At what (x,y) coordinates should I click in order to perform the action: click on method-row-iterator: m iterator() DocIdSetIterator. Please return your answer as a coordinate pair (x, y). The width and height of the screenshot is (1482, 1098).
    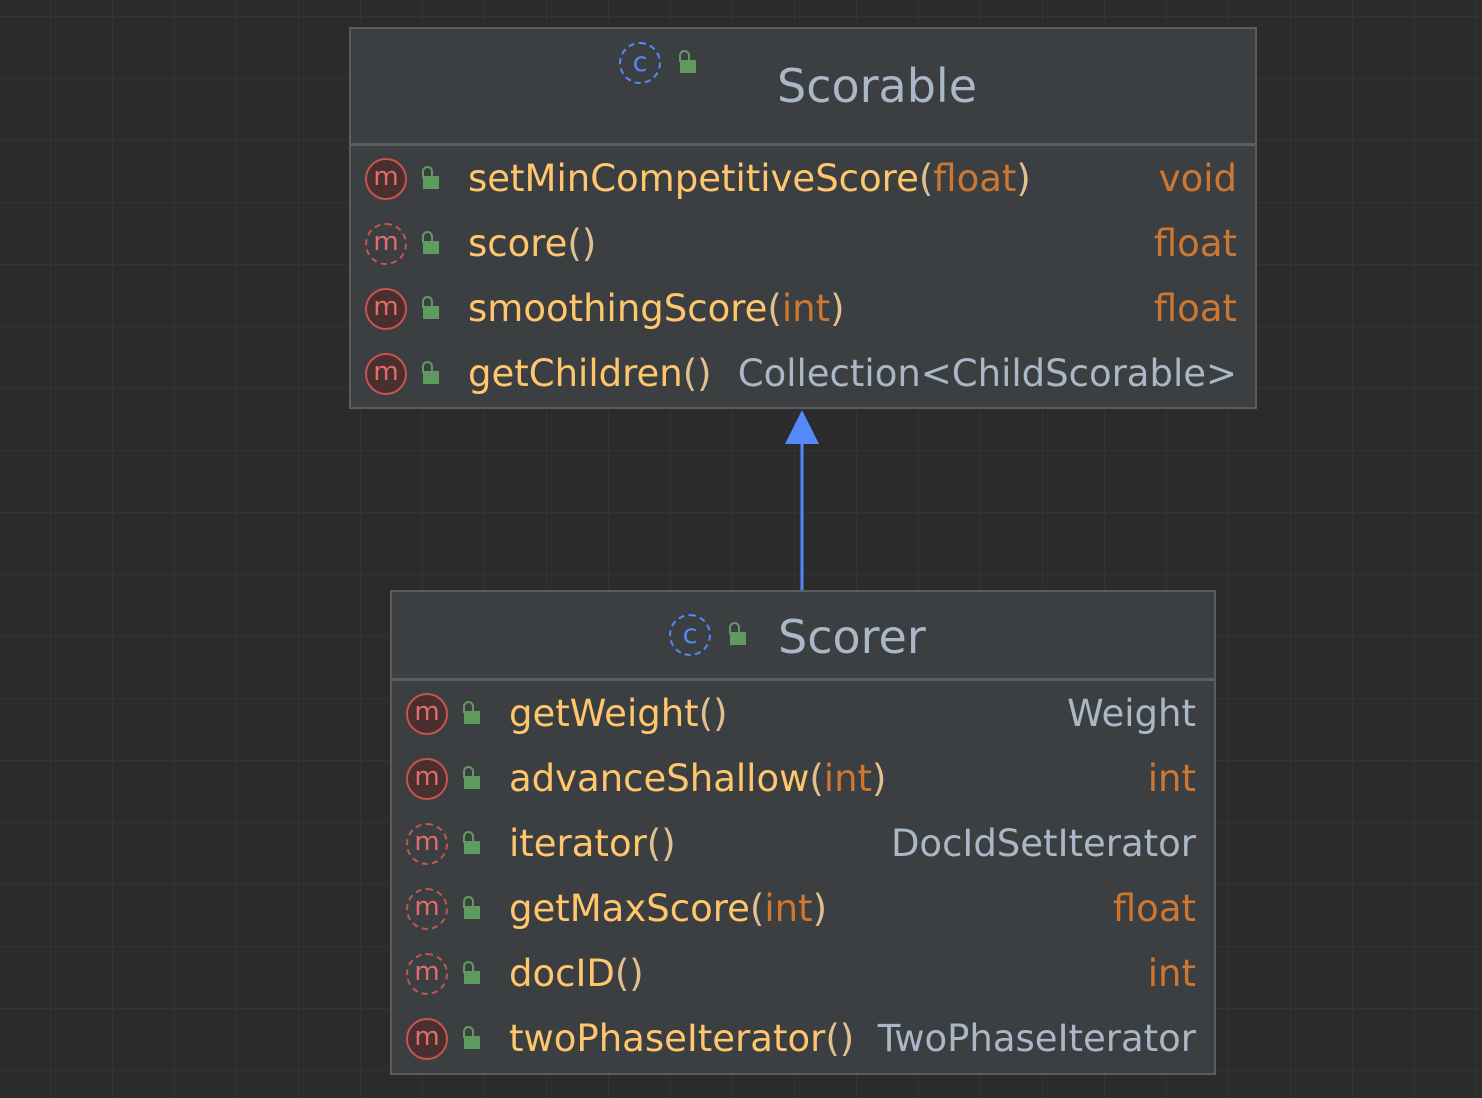
    Looking at the image, I should click on (803, 843).